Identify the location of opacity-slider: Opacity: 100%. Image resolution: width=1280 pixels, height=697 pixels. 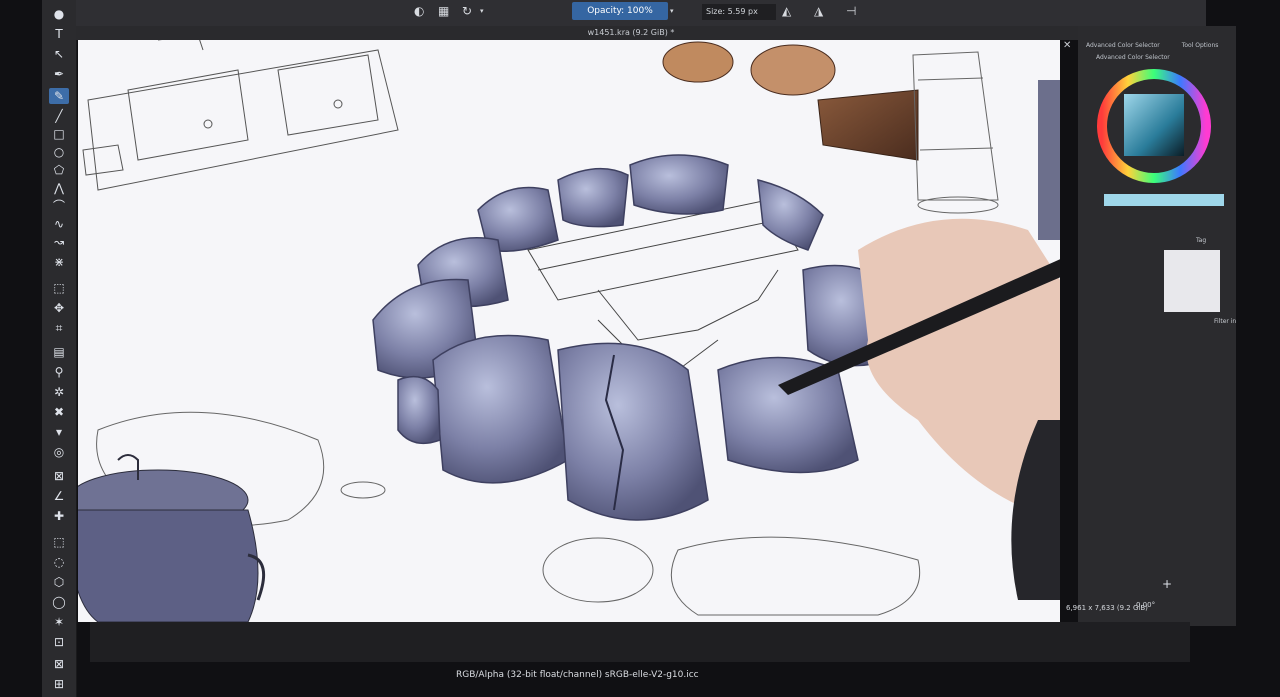
(620, 11).